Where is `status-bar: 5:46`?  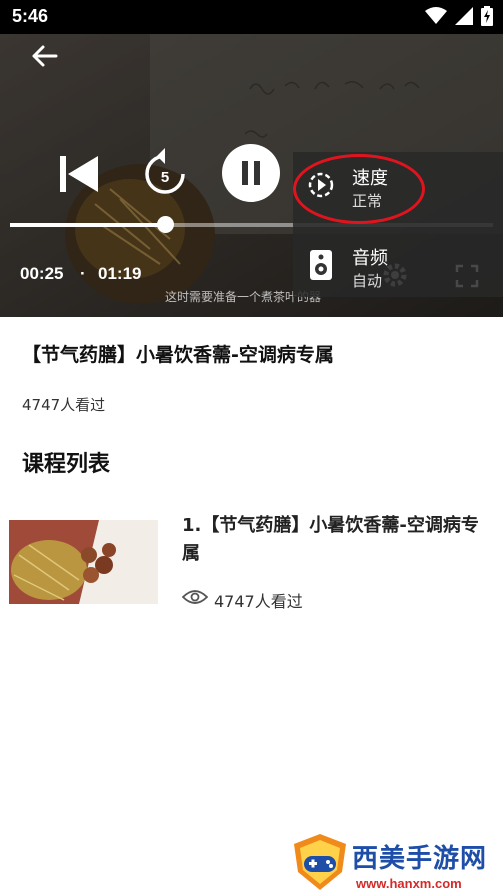
status-bar: 5:46 is located at coordinates (251, 17).